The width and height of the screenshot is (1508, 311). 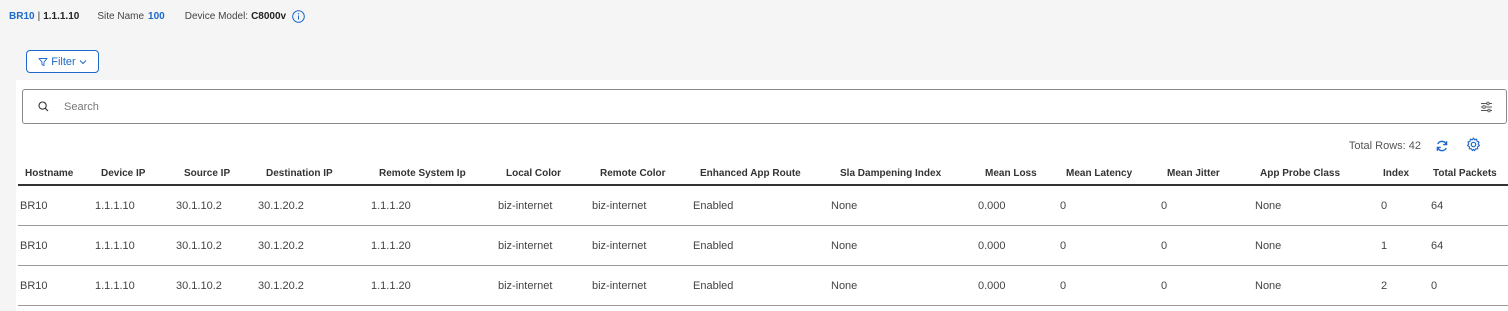 What do you see at coordinates (121, 16) in the screenshot?
I see `site-name-label: Site Name` at bounding box center [121, 16].